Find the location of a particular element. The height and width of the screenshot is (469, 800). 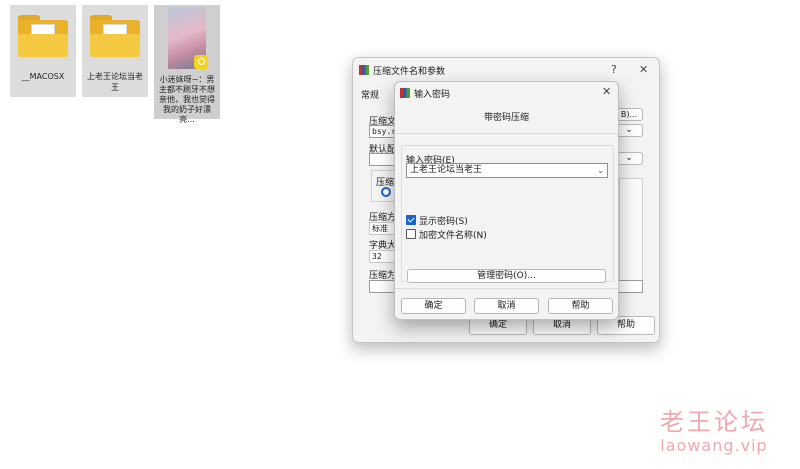

profile-dropdown: ⌄ is located at coordinates (629, 158).